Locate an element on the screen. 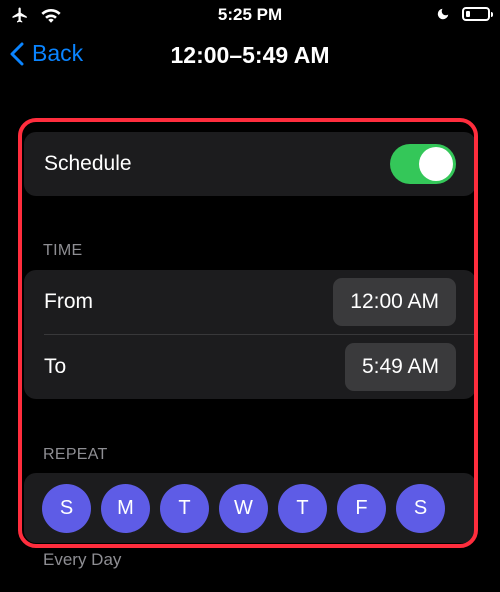  moon-icon is located at coordinates (443, 14).